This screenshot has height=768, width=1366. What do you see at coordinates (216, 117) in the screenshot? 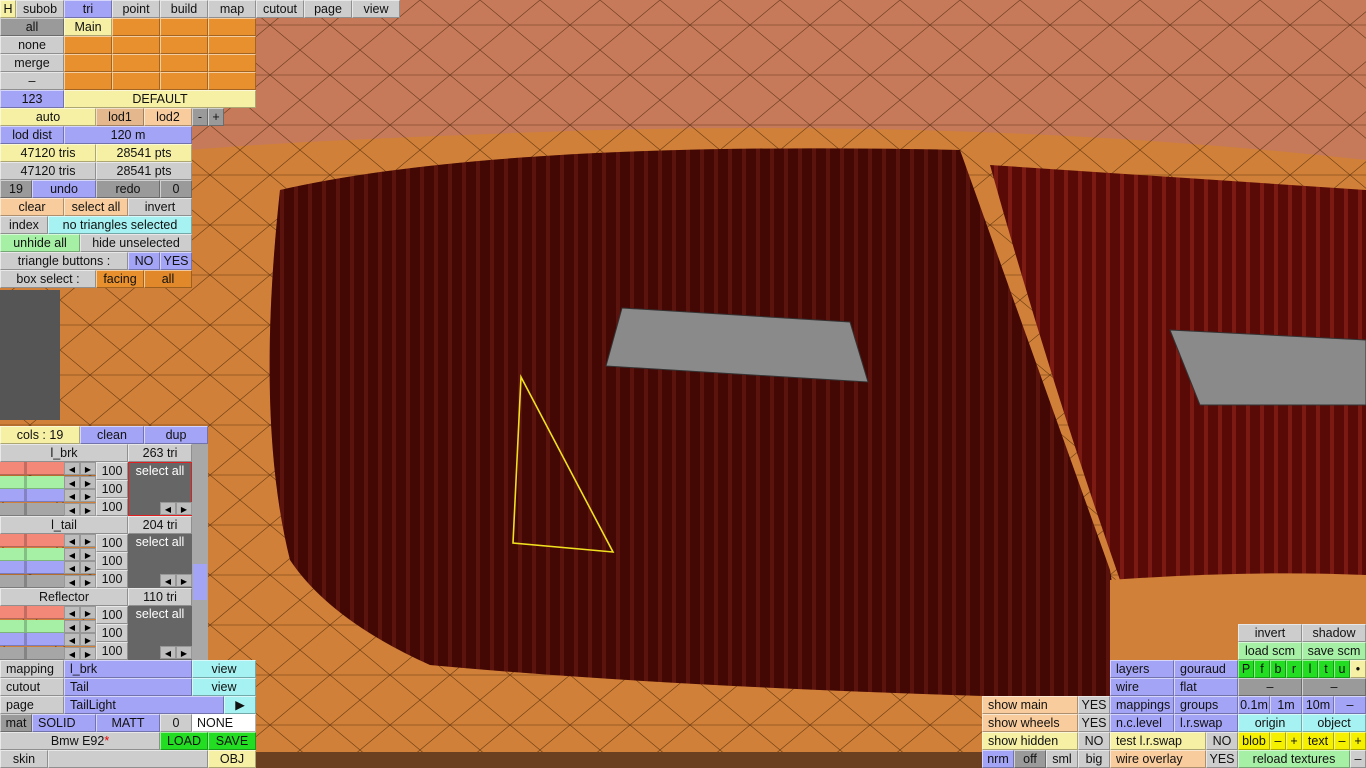
I see `lod-plus-button: +` at bounding box center [216, 117].